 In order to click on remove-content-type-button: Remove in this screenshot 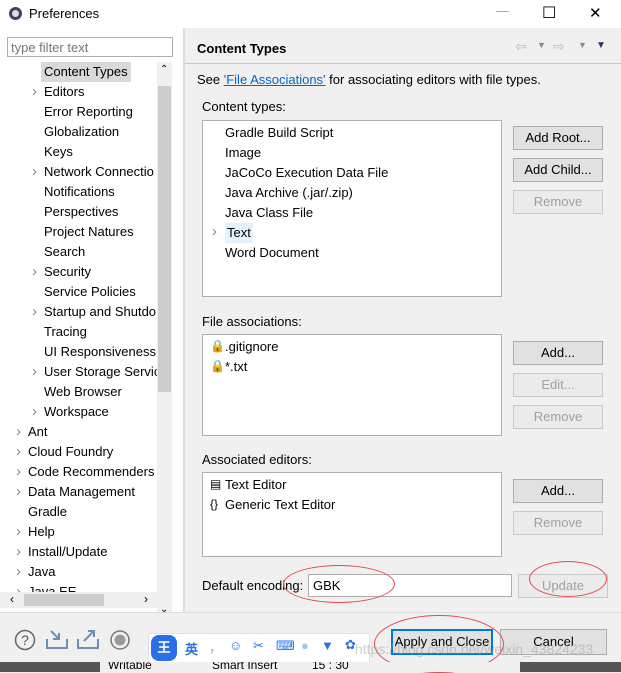, I will do `click(558, 202)`.